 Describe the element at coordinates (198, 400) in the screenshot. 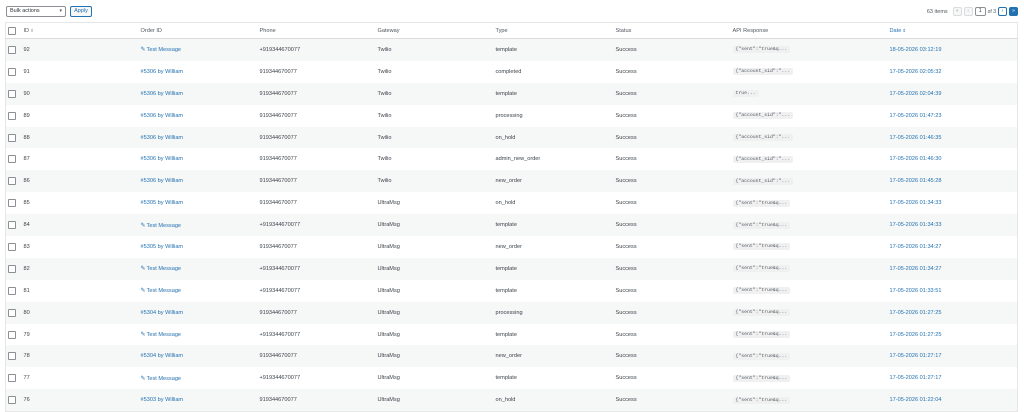

I see `cell-order: #5303 by William` at that location.